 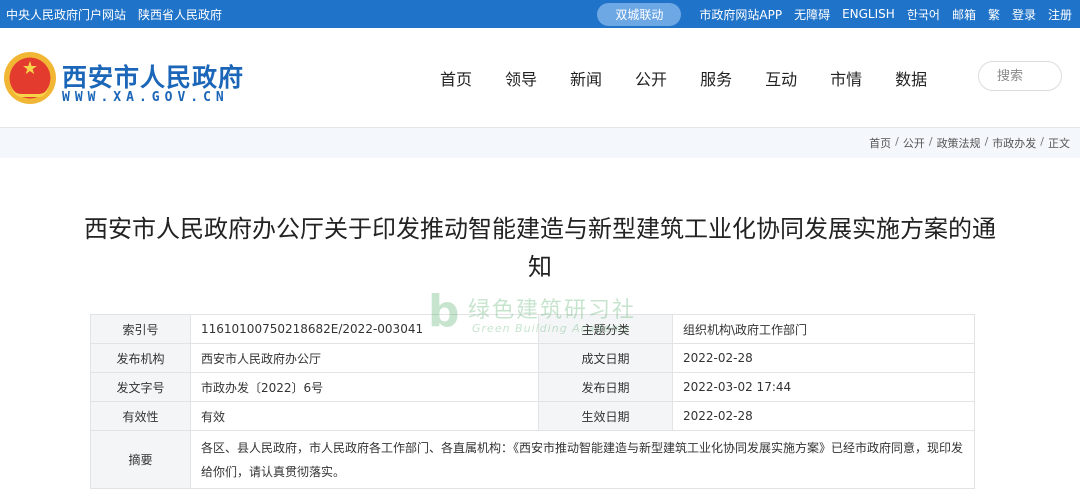 What do you see at coordinates (683, 78) in the screenshot?
I see `main-nav: 首页 领导 新闻 公开 服务 互动 市情 数据` at bounding box center [683, 78].